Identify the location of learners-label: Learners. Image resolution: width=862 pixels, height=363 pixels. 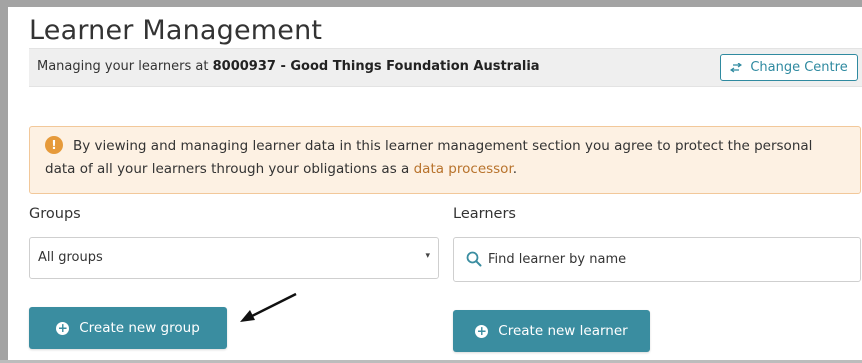
(484, 214).